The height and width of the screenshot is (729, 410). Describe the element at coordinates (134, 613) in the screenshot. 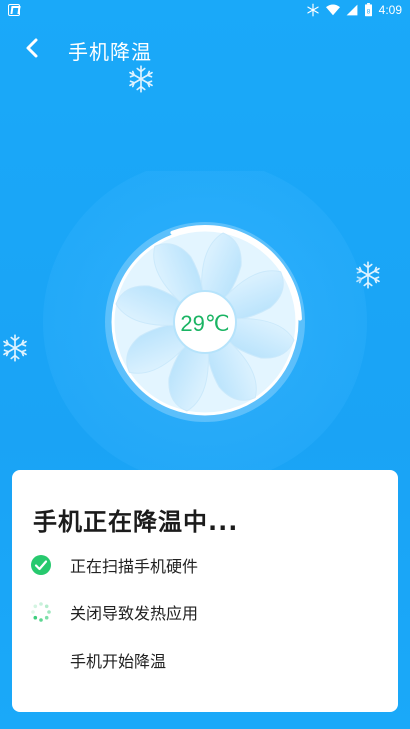

I see `step-label: 关闭导致发热应用` at that location.